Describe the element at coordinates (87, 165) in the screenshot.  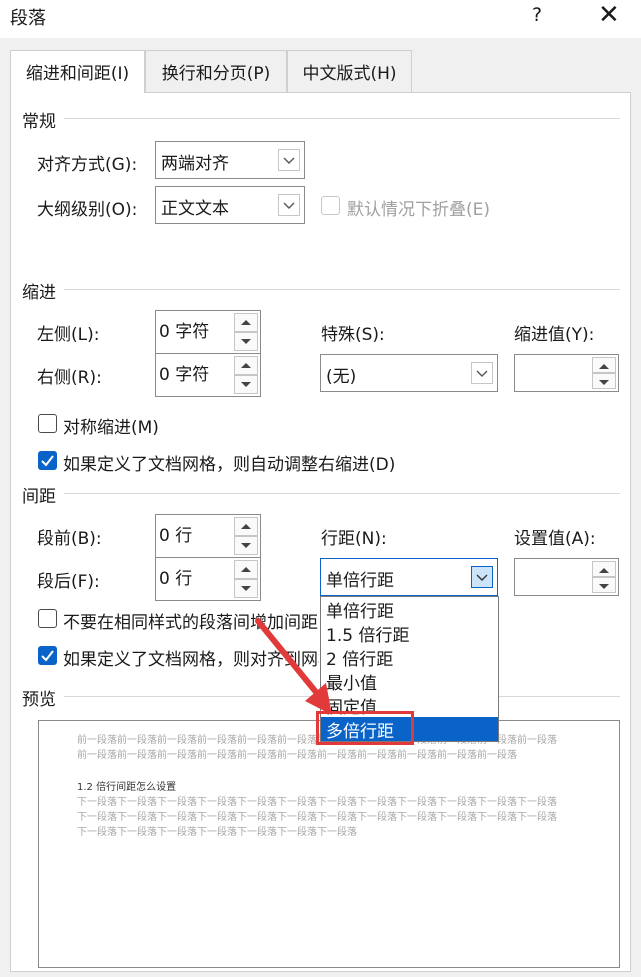
I see `alignment-label: 对齐方式(G):` at that location.